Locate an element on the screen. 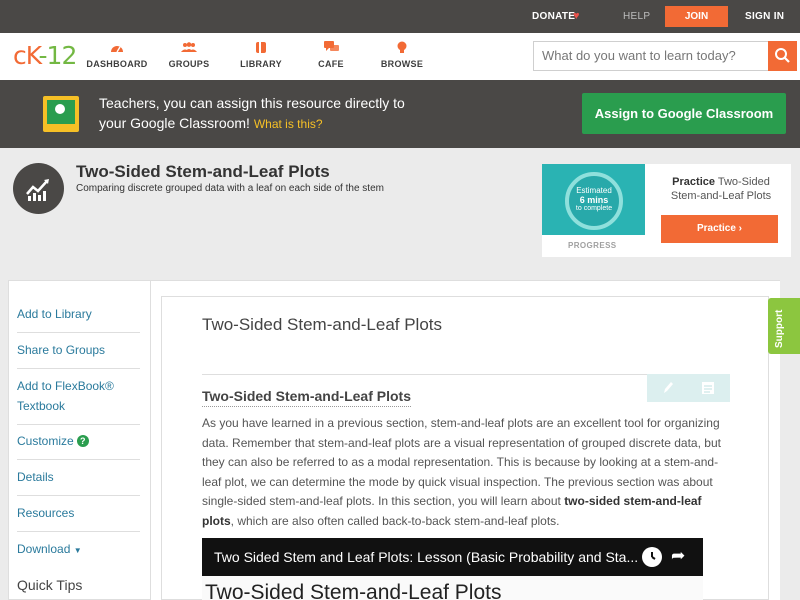 This screenshot has height=600, width=800. logo-12: -12 is located at coordinates (58, 55).